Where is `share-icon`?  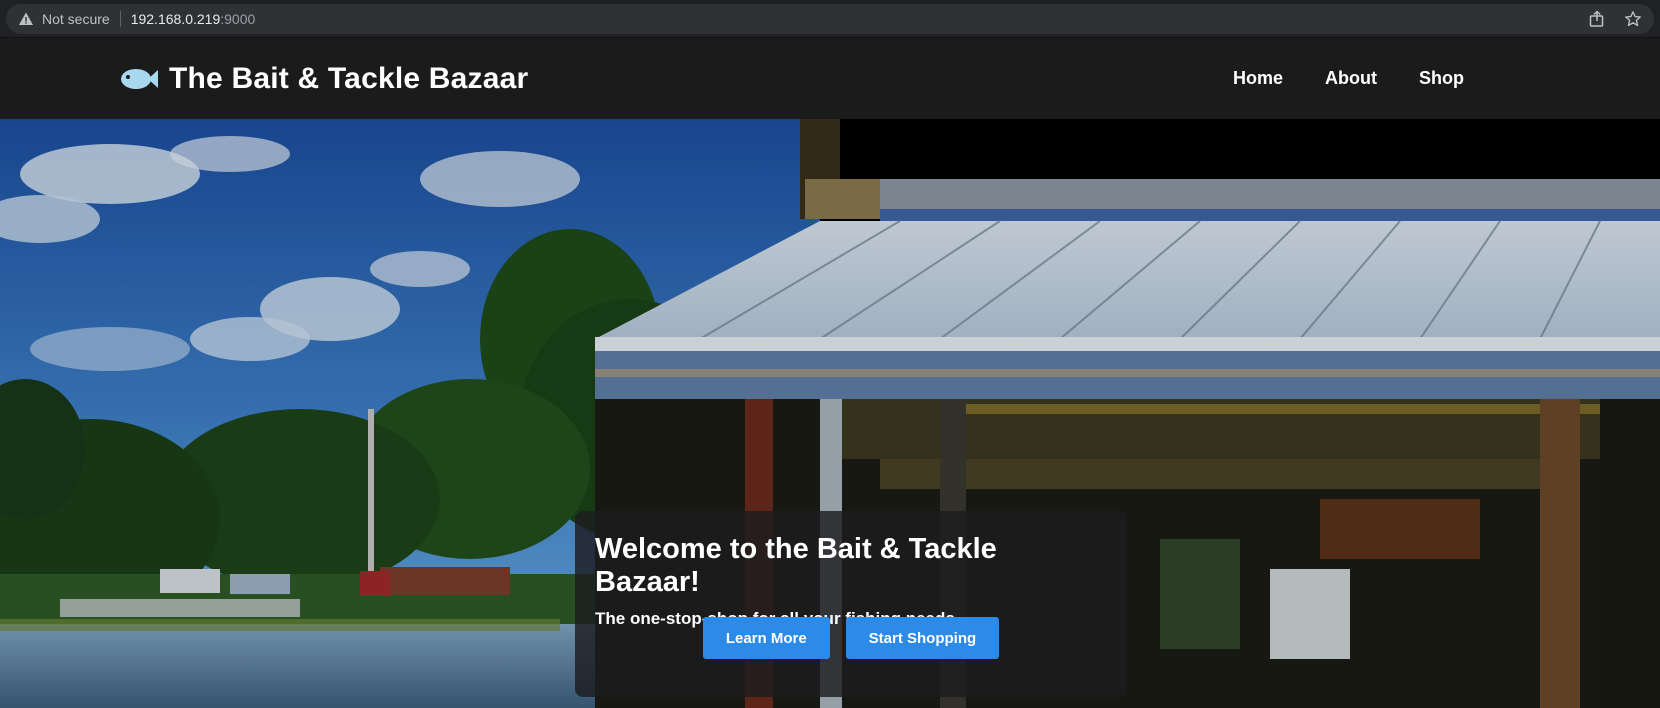
share-icon is located at coordinates (1597, 19).